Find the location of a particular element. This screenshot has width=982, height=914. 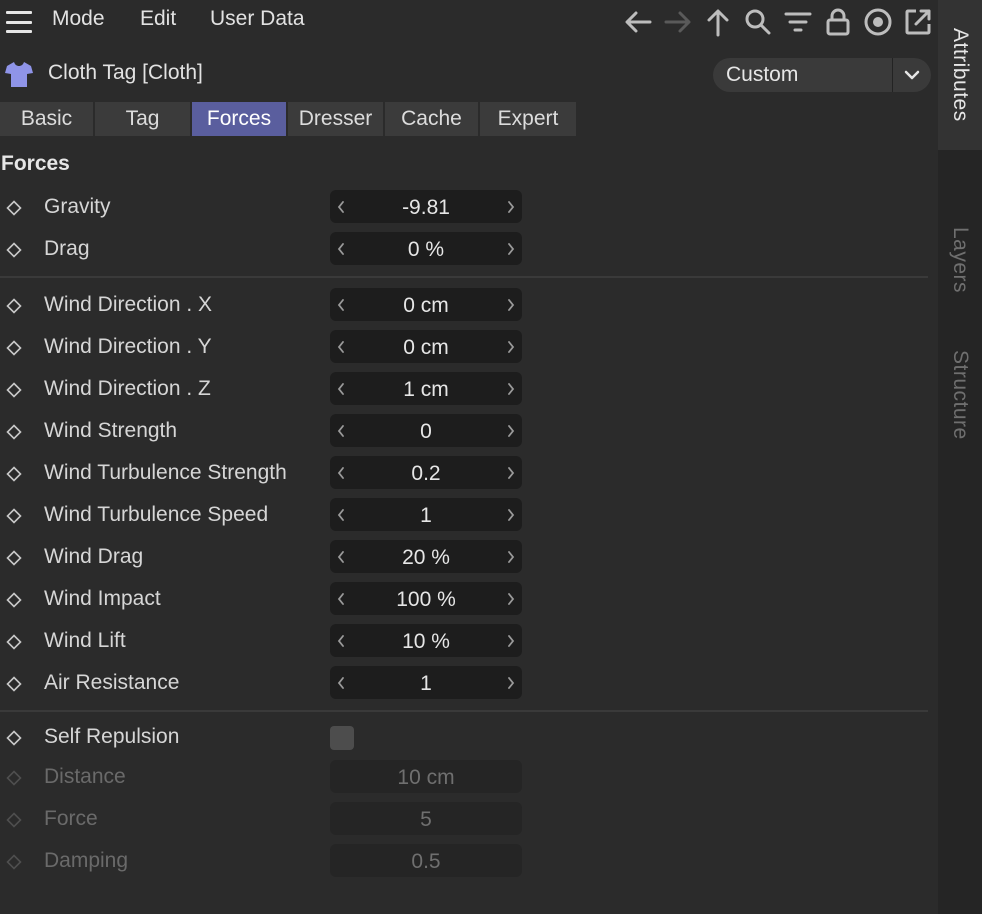

lock-icon is located at coordinates (838, 22).